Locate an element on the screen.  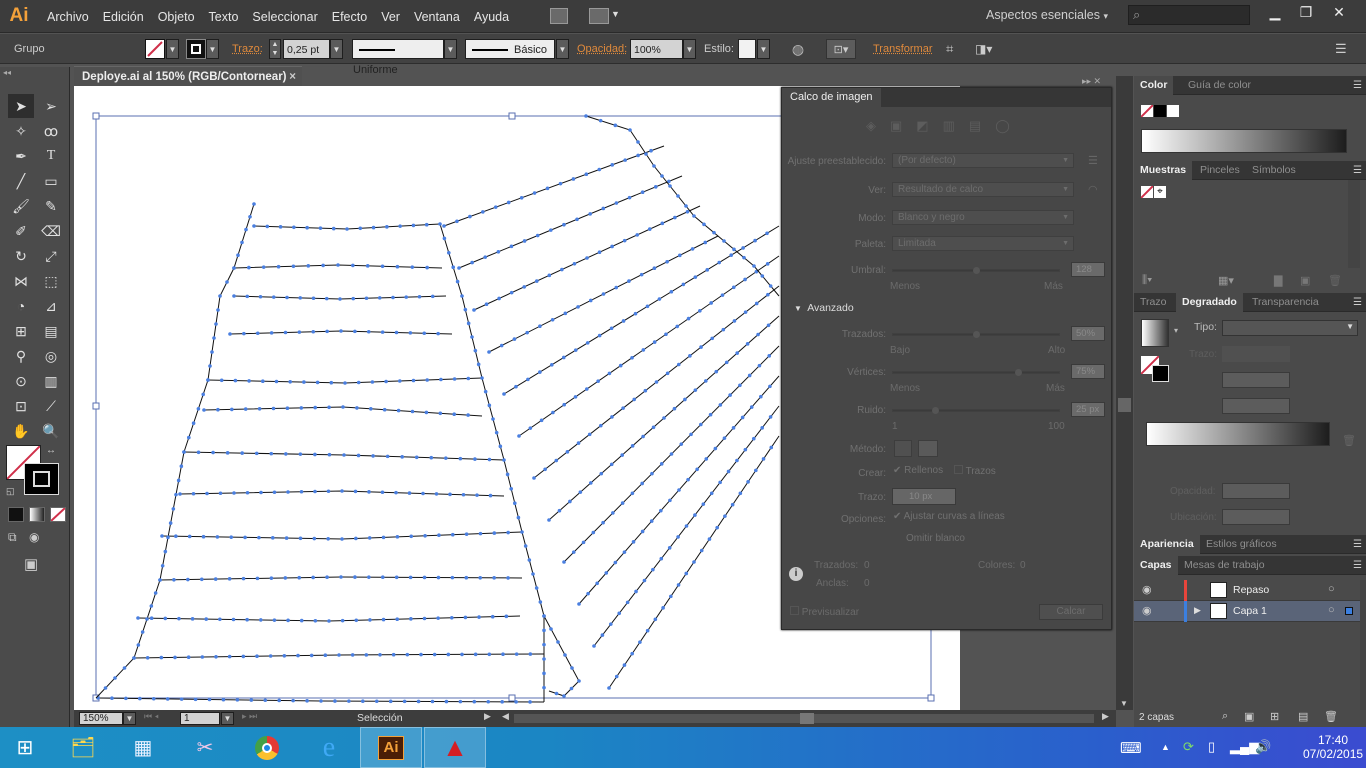
ignore-white-checkbox: Omitir blanco is located at coordinates (935, 538).